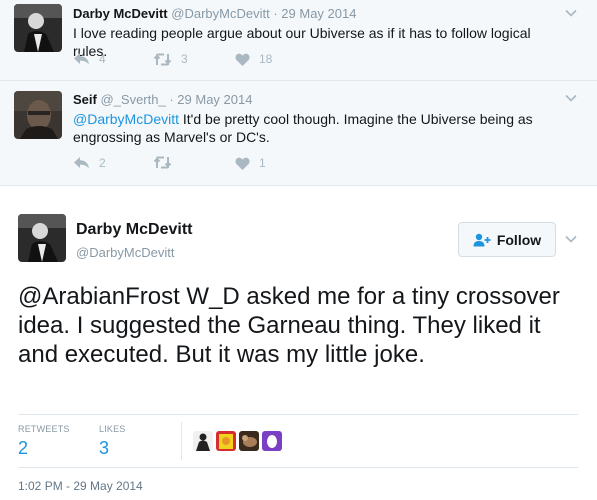 The image size is (597, 500). What do you see at coordinates (102, 163) in the screenshot?
I see `reply-count: 2` at bounding box center [102, 163].